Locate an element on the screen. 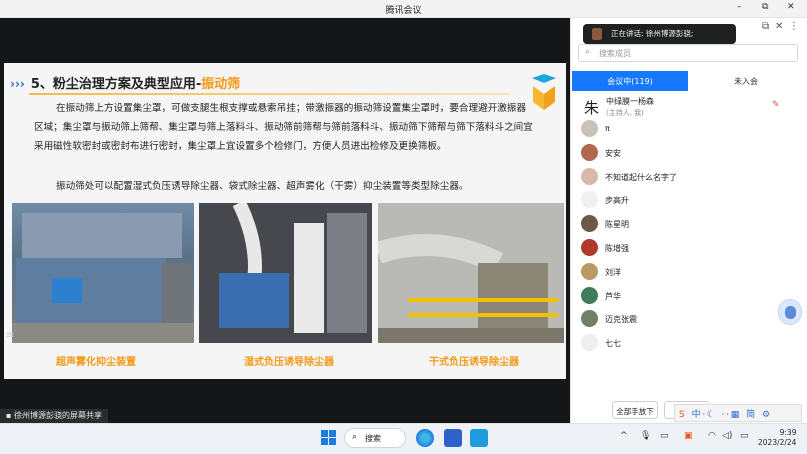 This screenshot has width=807, height=454. photo-ultrasonic-atomizer is located at coordinates (103, 273).